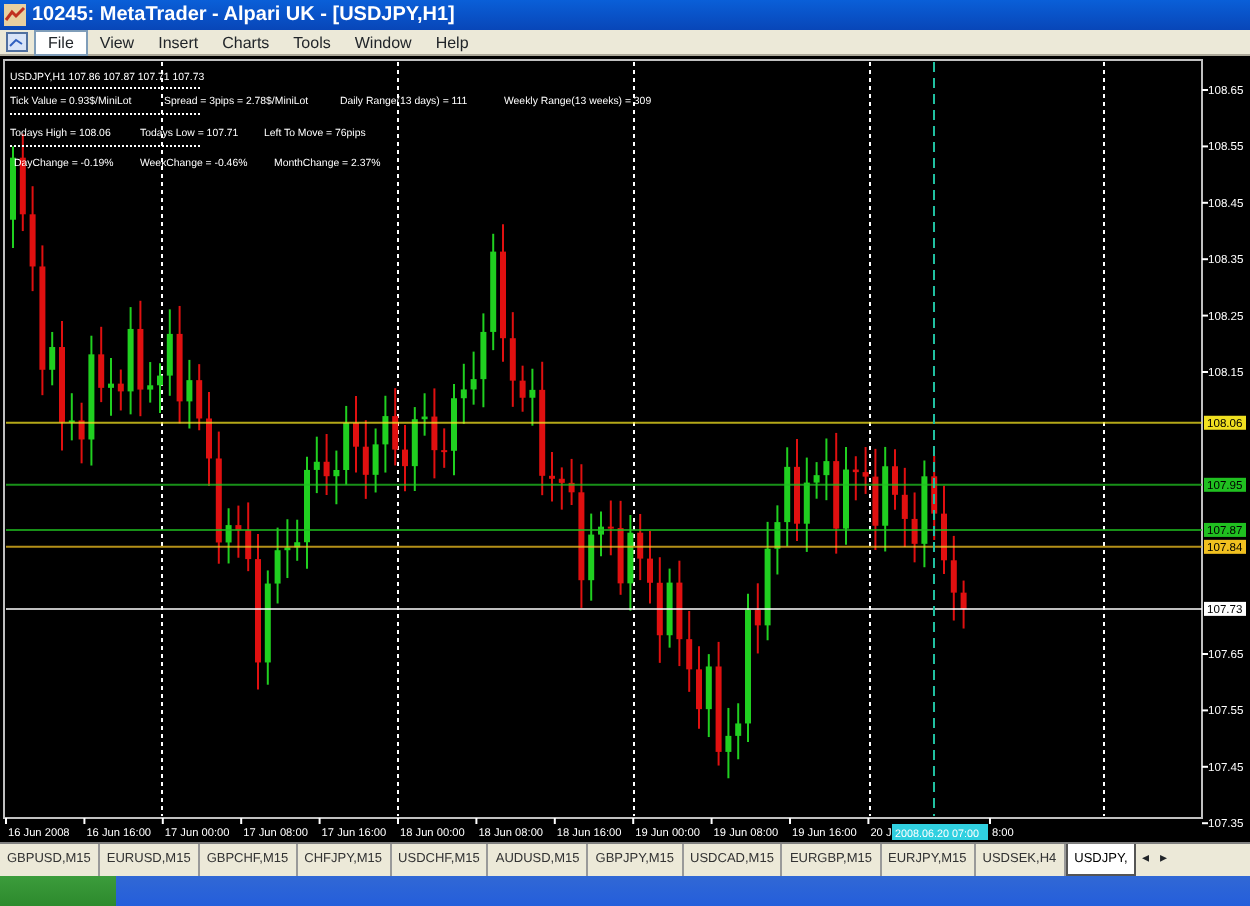 This screenshot has width=1250, height=906. What do you see at coordinates (17, 42) in the screenshot?
I see `chart-window-icon` at bounding box center [17, 42].